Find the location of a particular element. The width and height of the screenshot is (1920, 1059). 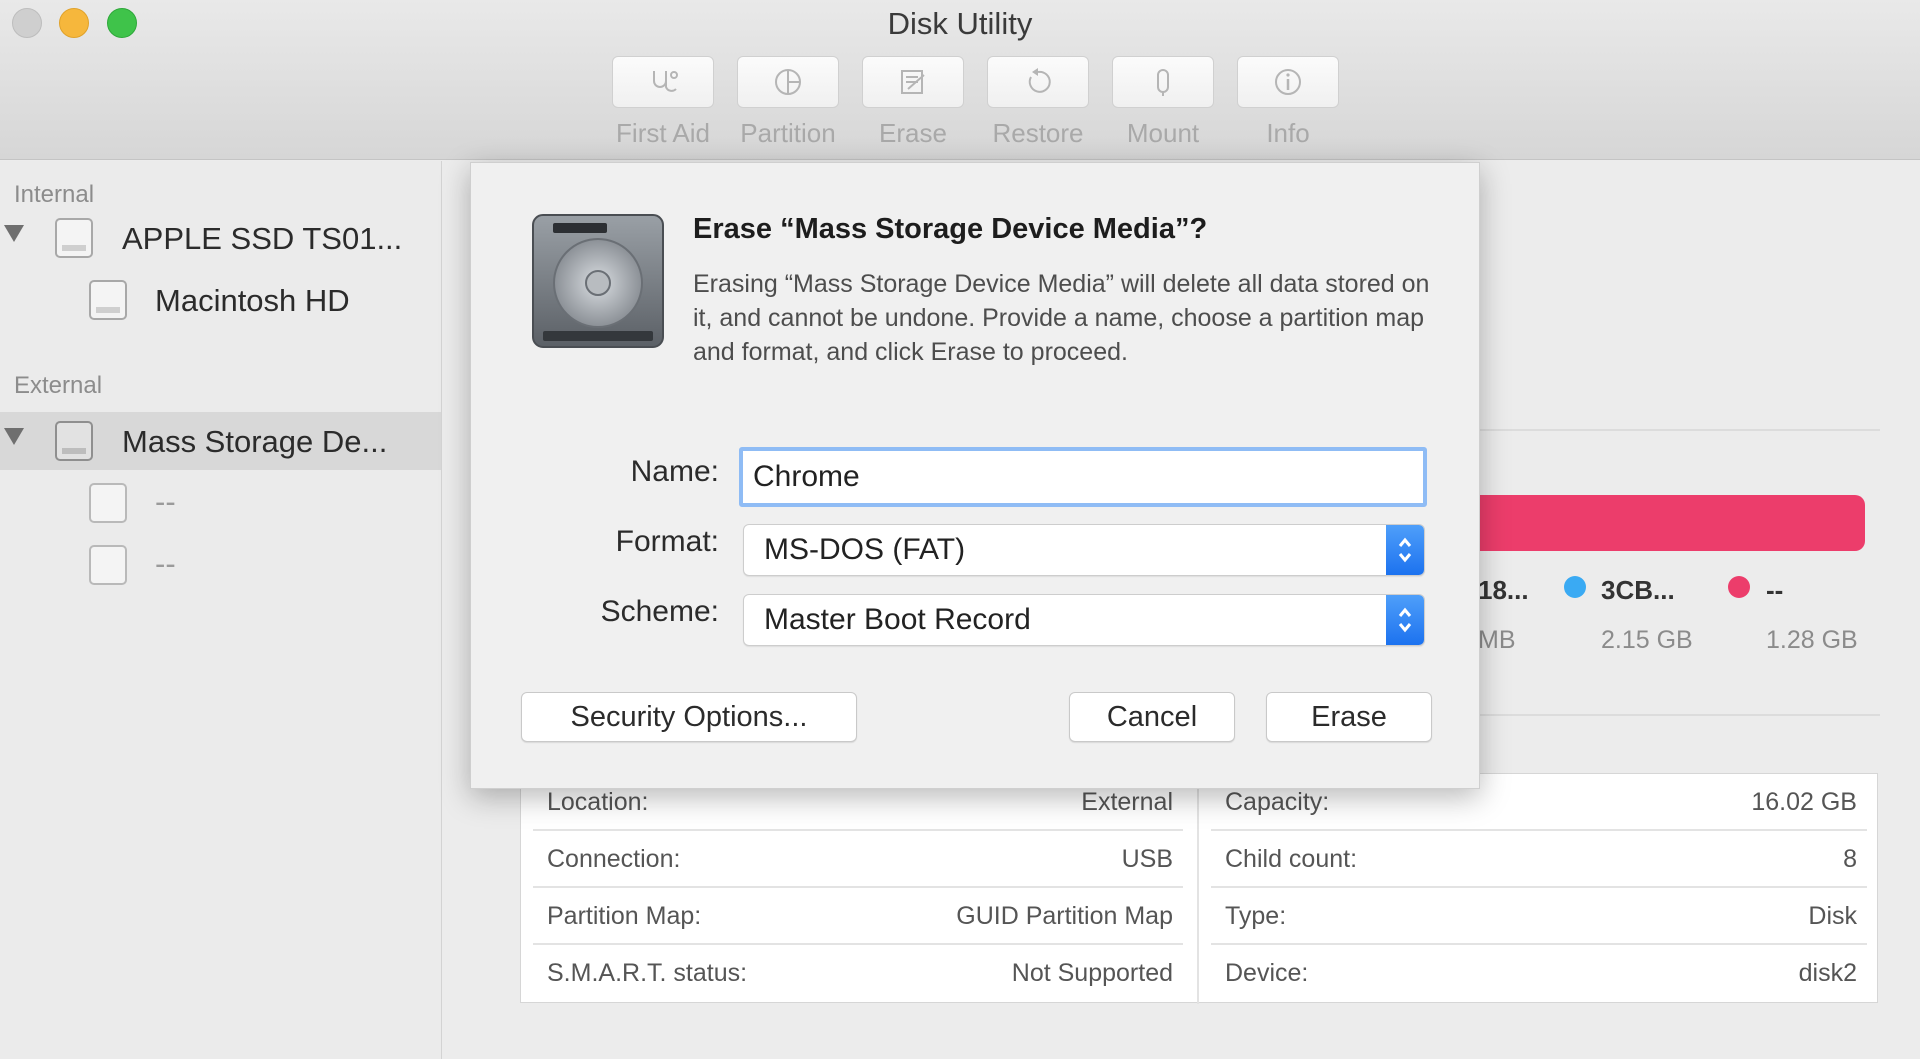

info-value: Not Supported is located at coordinates (1092, 973).